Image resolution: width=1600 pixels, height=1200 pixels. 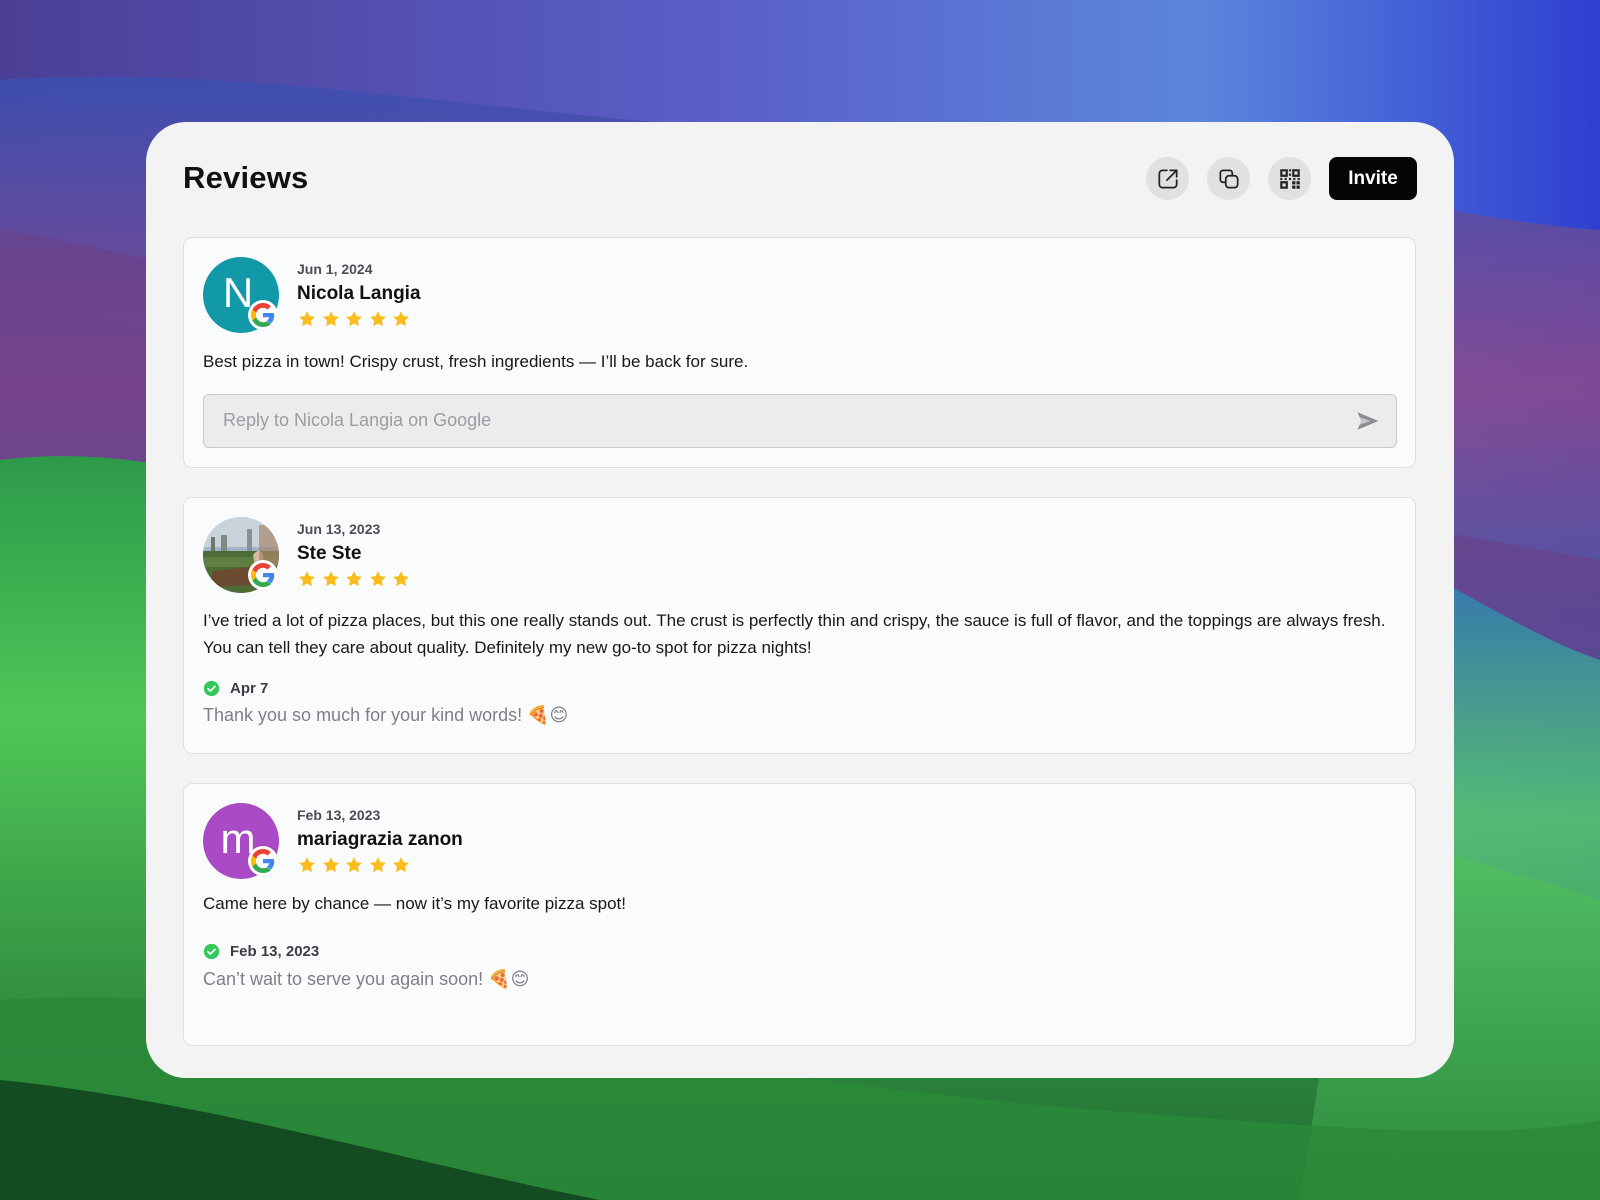 What do you see at coordinates (329, 553) in the screenshot?
I see `reviewer-name: Ste Ste` at bounding box center [329, 553].